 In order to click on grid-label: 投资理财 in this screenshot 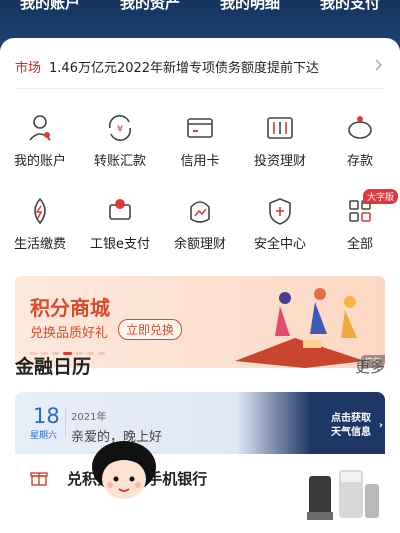, I will do `click(279, 161)`.